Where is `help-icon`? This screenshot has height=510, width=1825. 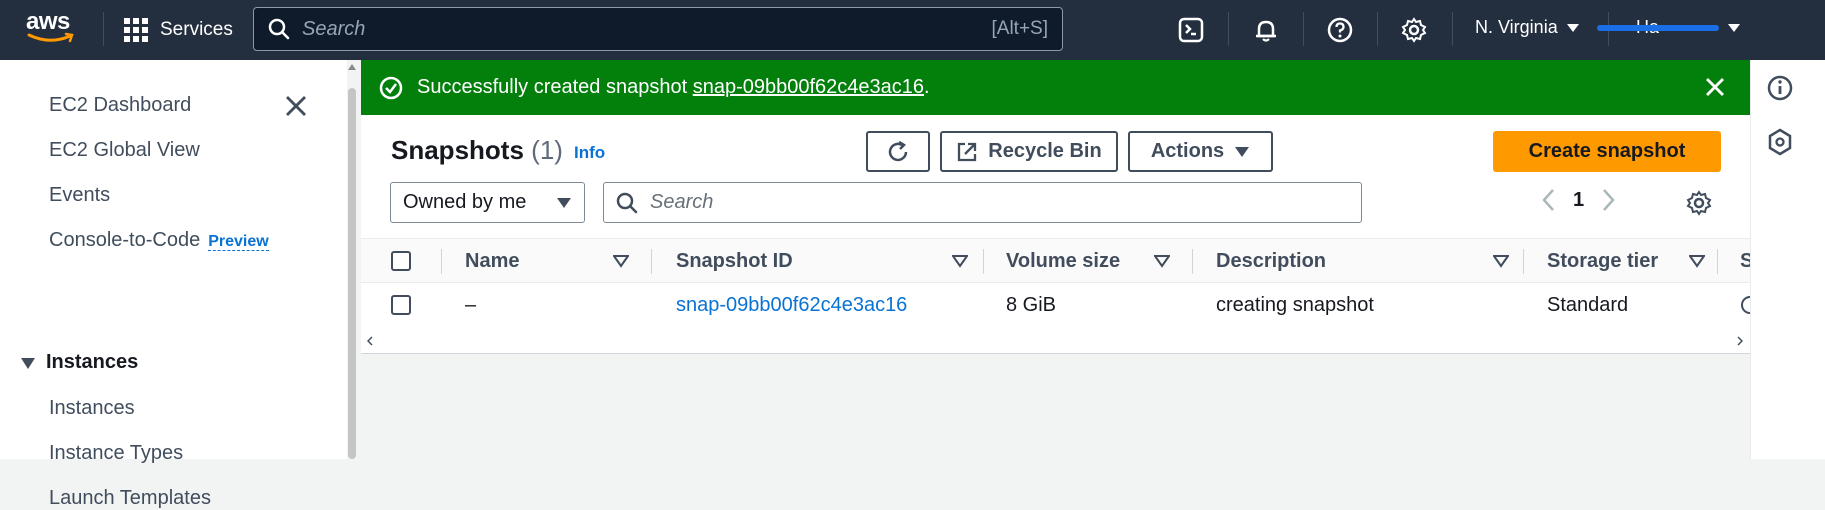 help-icon is located at coordinates (1340, 30).